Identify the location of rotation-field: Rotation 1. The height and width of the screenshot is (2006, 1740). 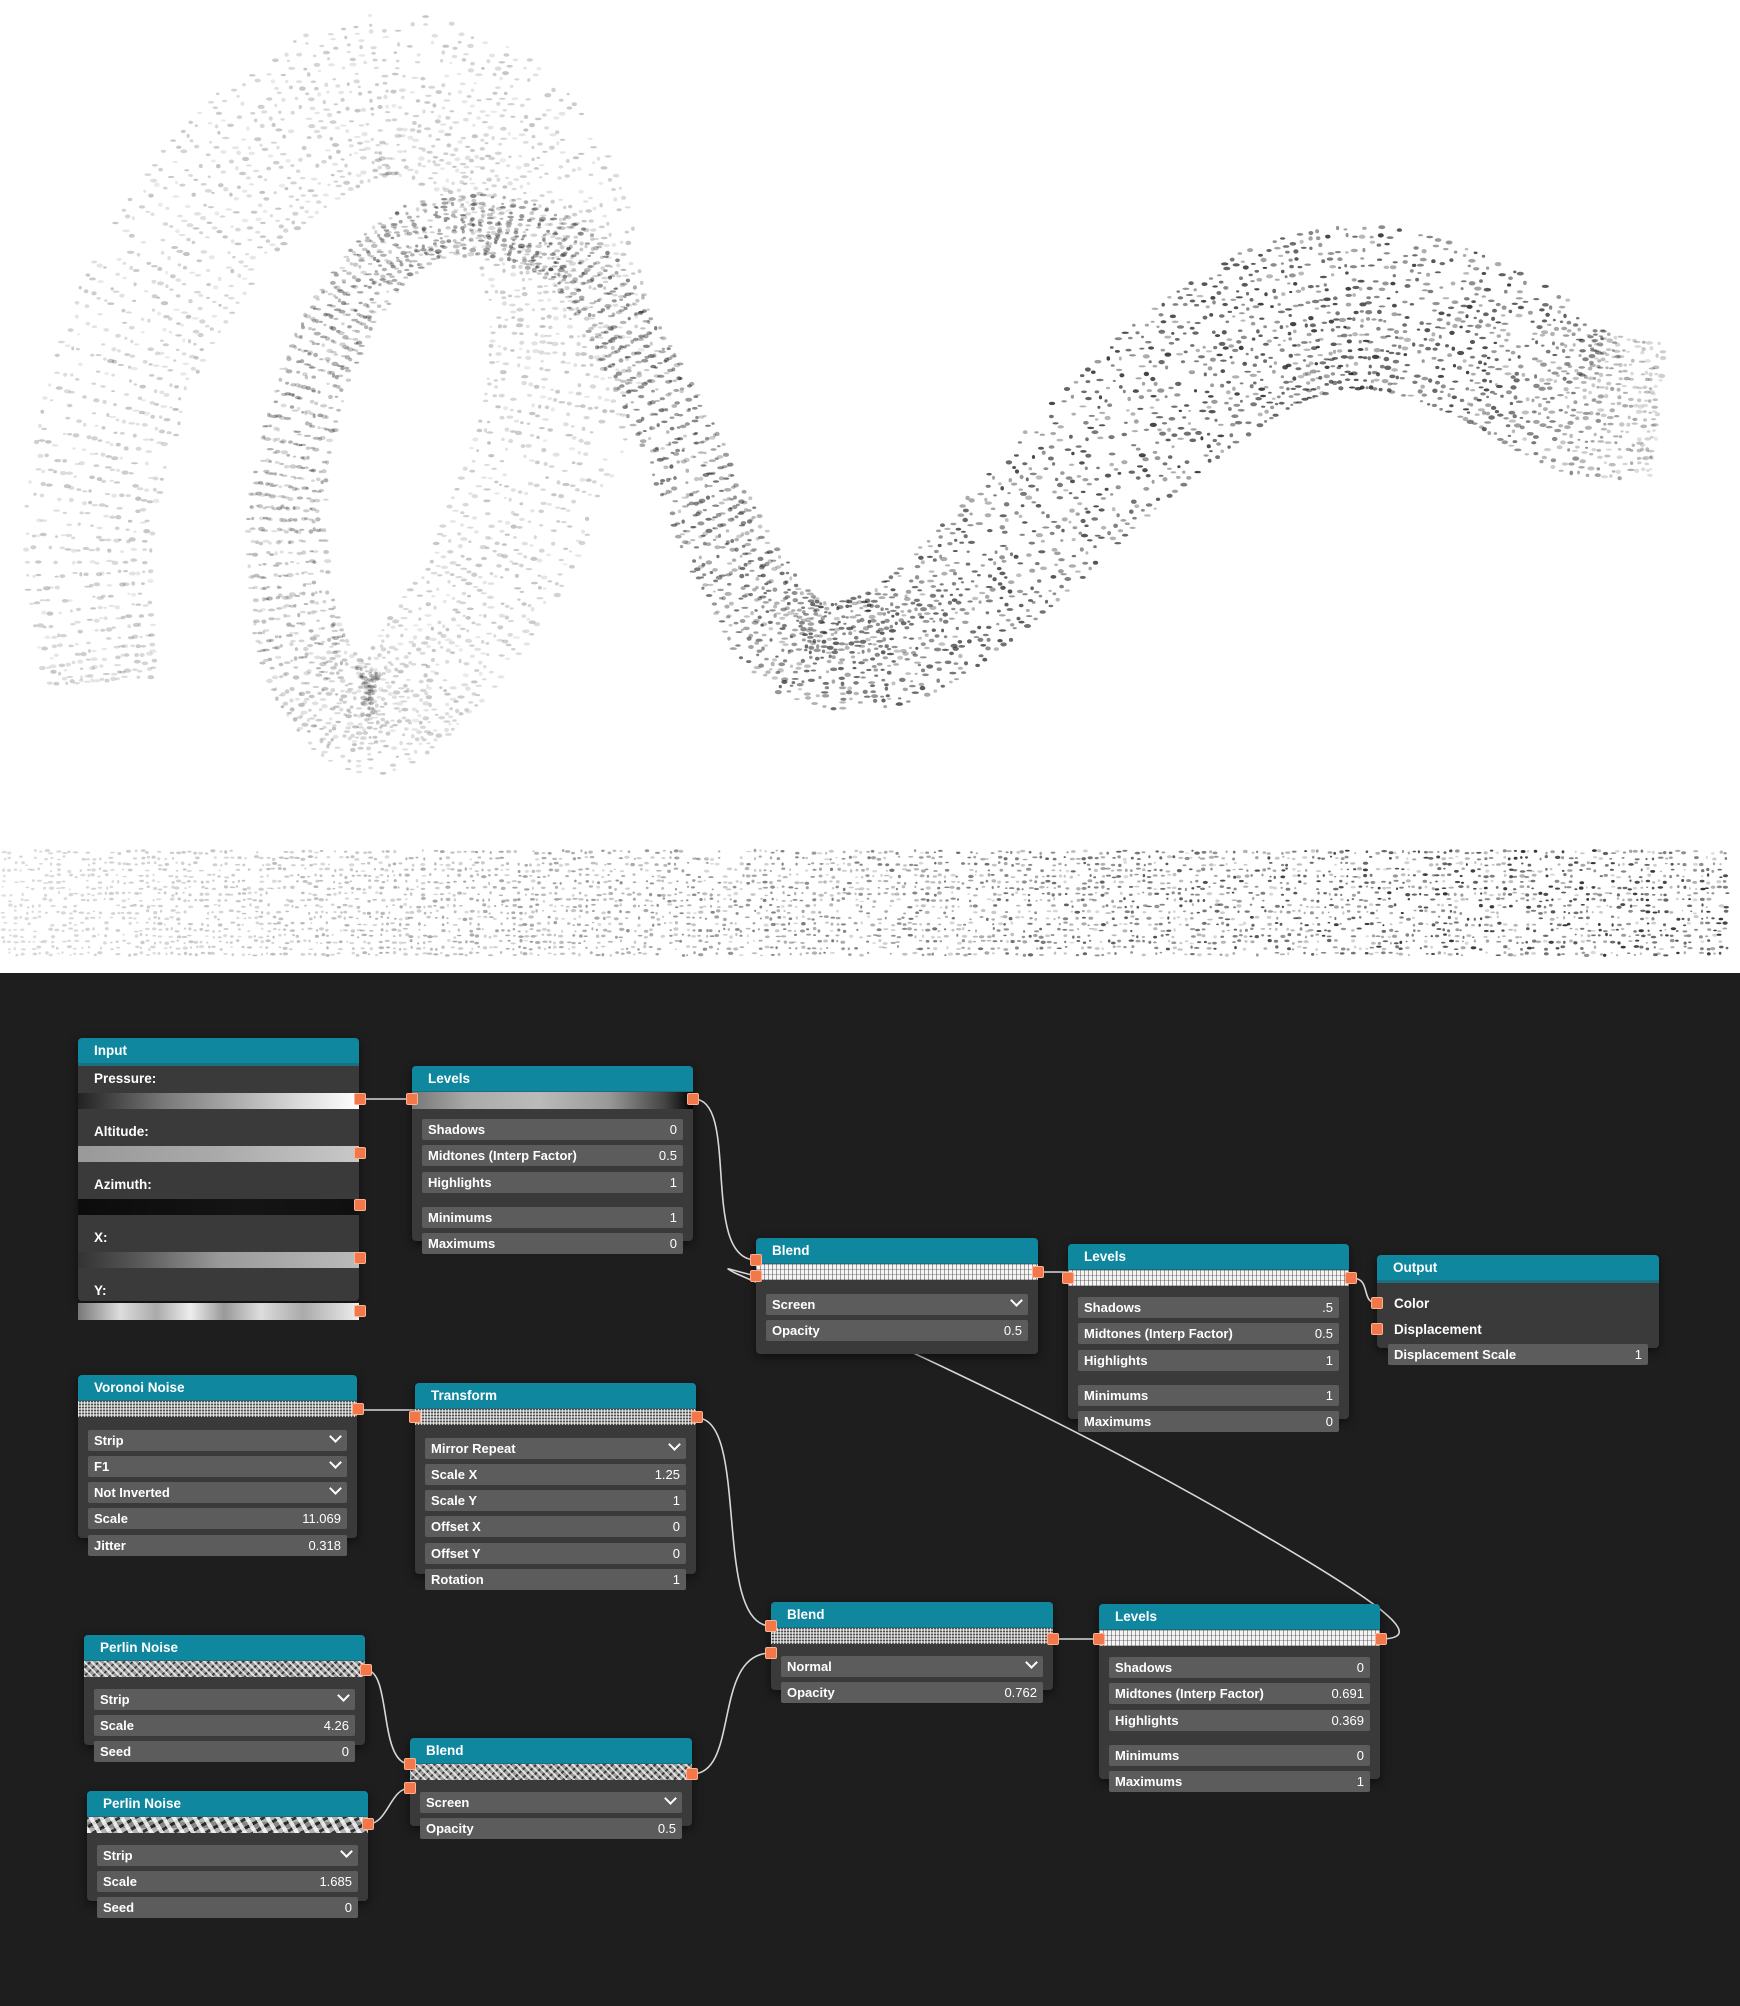
(555, 1579).